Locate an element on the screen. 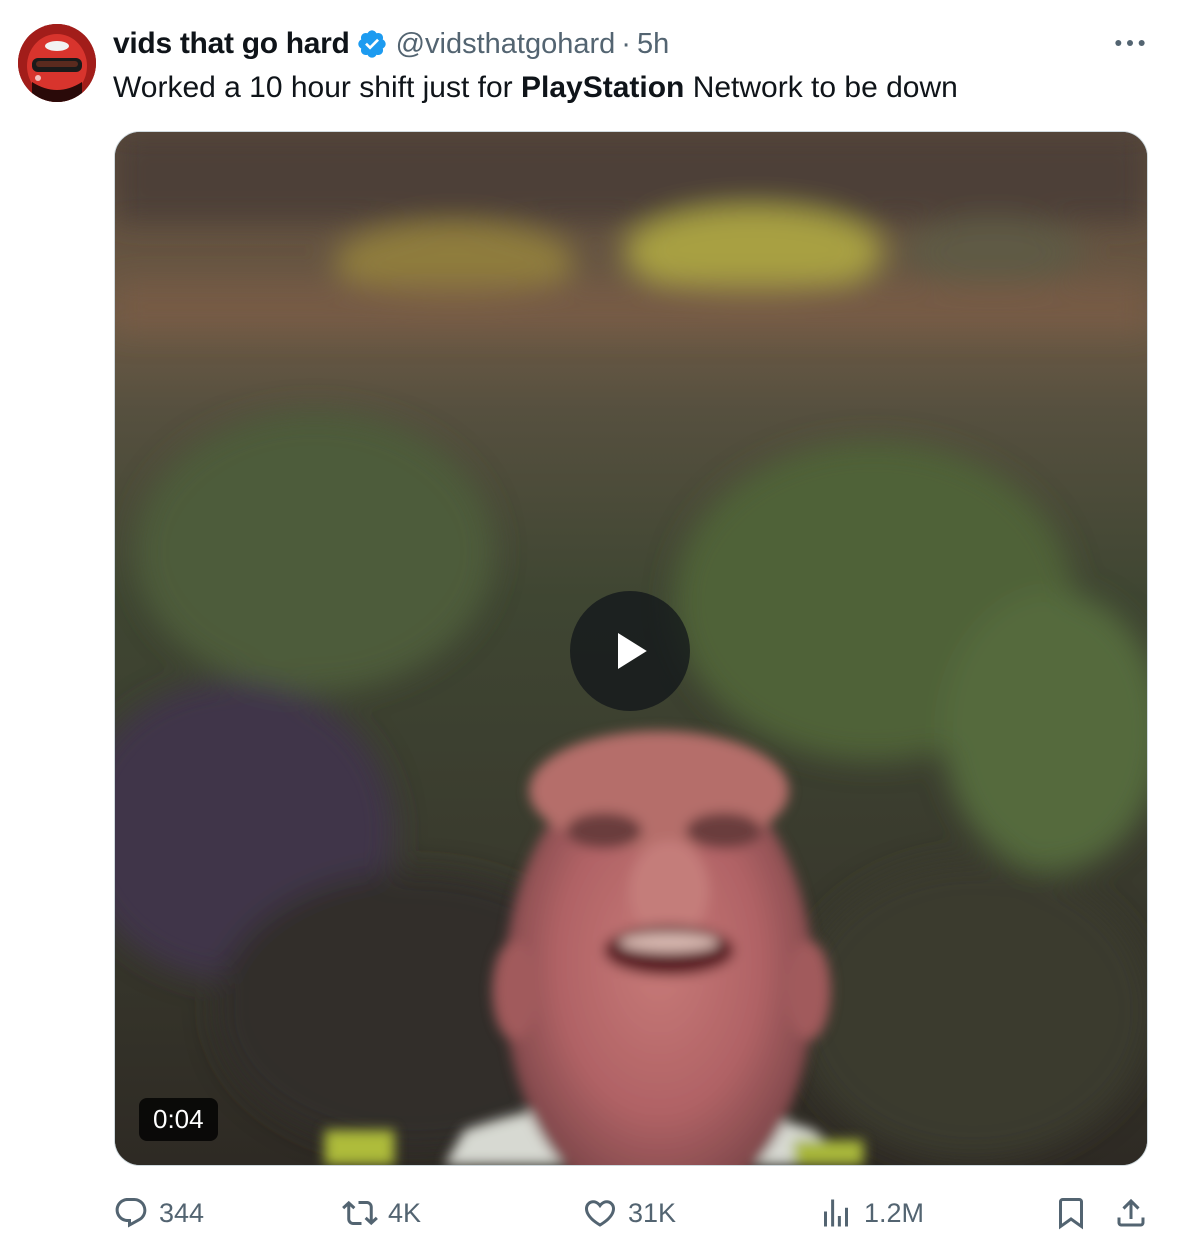  reply-icon is located at coordinates (131, 1213).